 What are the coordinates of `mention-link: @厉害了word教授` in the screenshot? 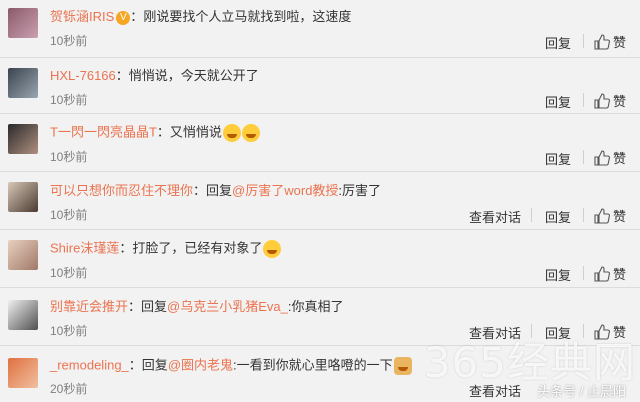 It's located at (285, 190).